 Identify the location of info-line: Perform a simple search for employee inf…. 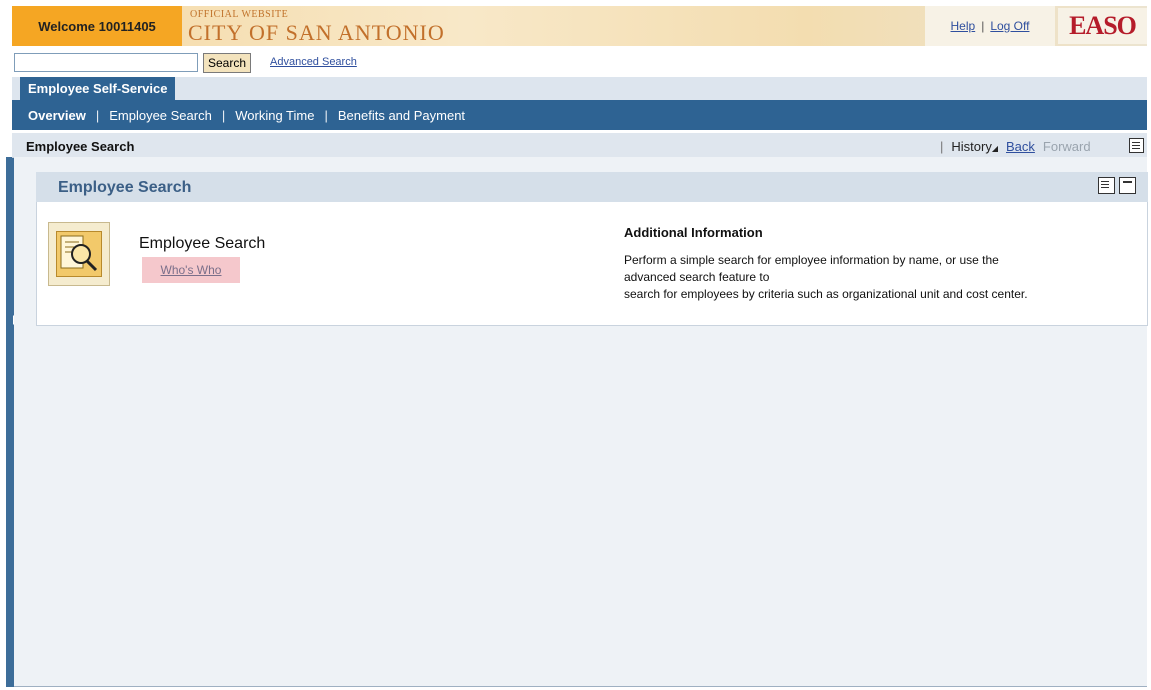
(811, 260).